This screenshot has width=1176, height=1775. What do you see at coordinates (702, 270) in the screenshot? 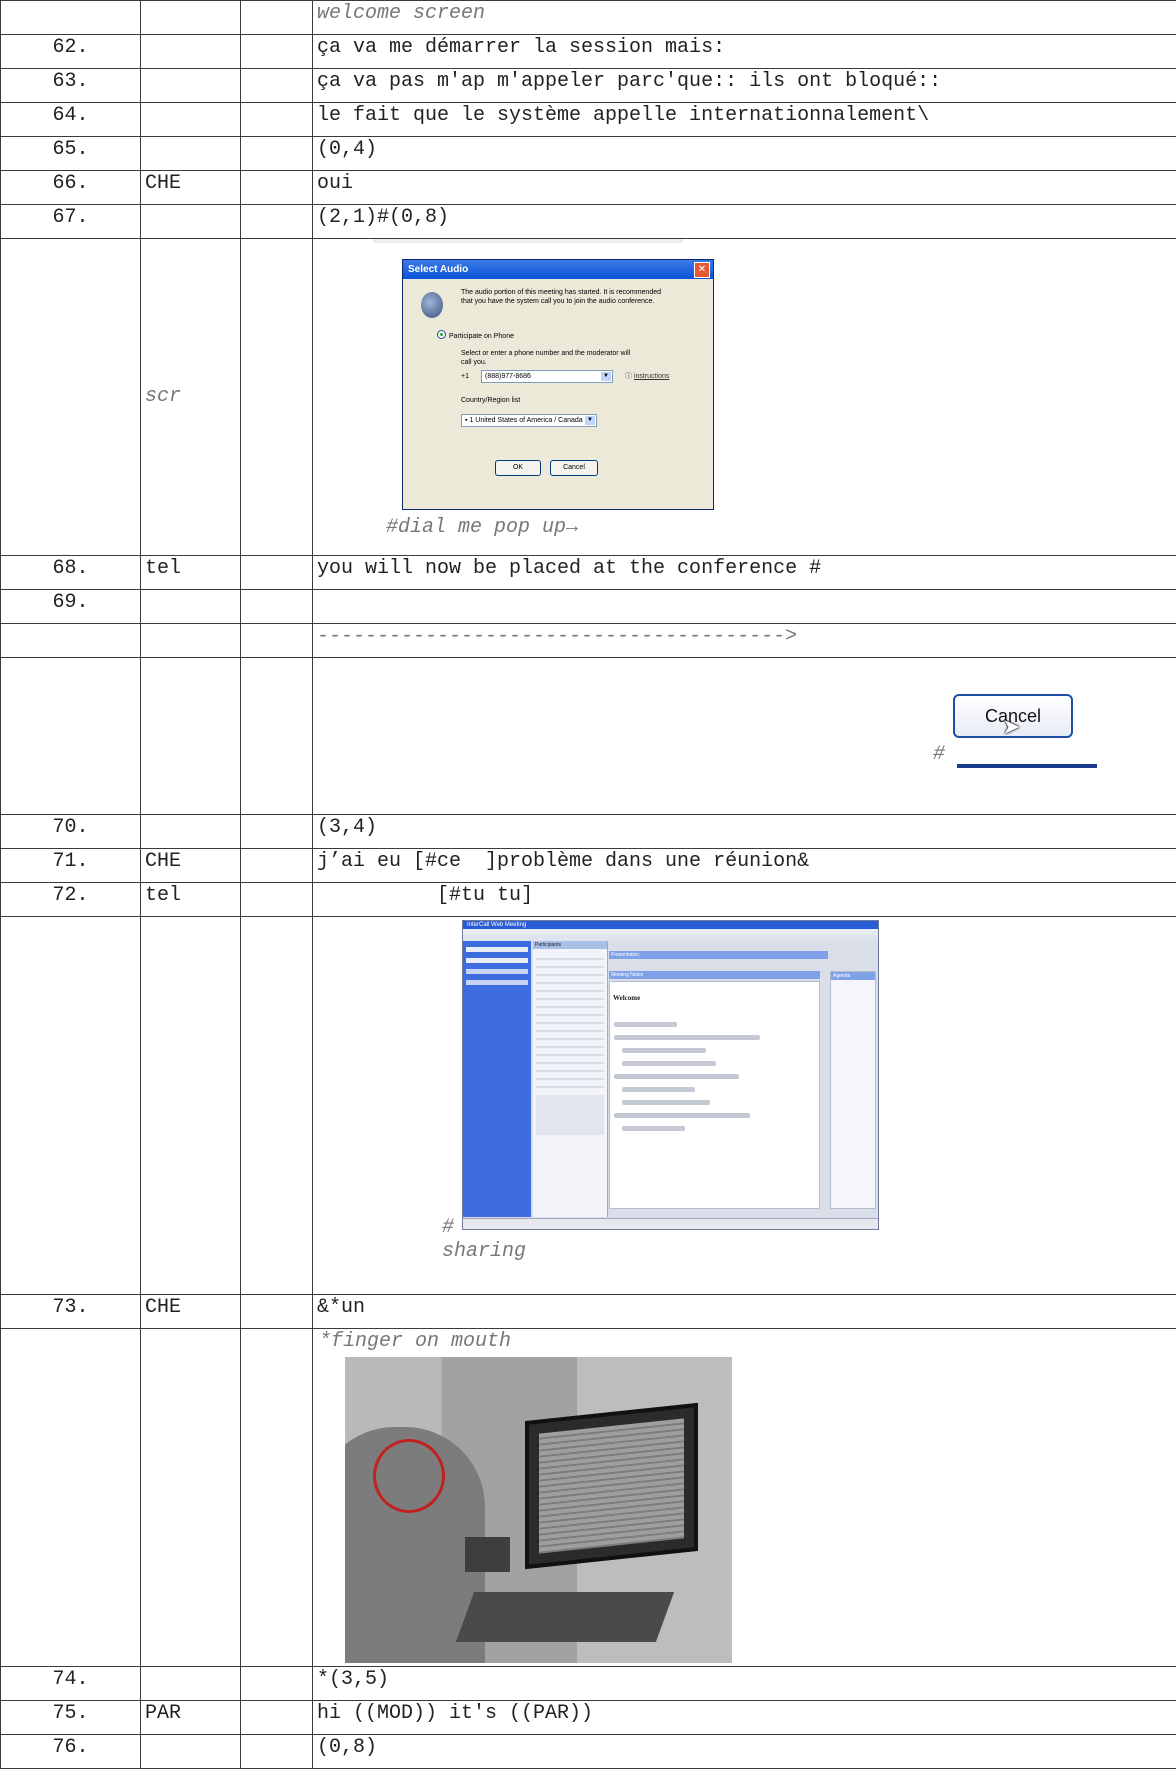
I see `close-icon: ✕` at bounding box center [702, 270].